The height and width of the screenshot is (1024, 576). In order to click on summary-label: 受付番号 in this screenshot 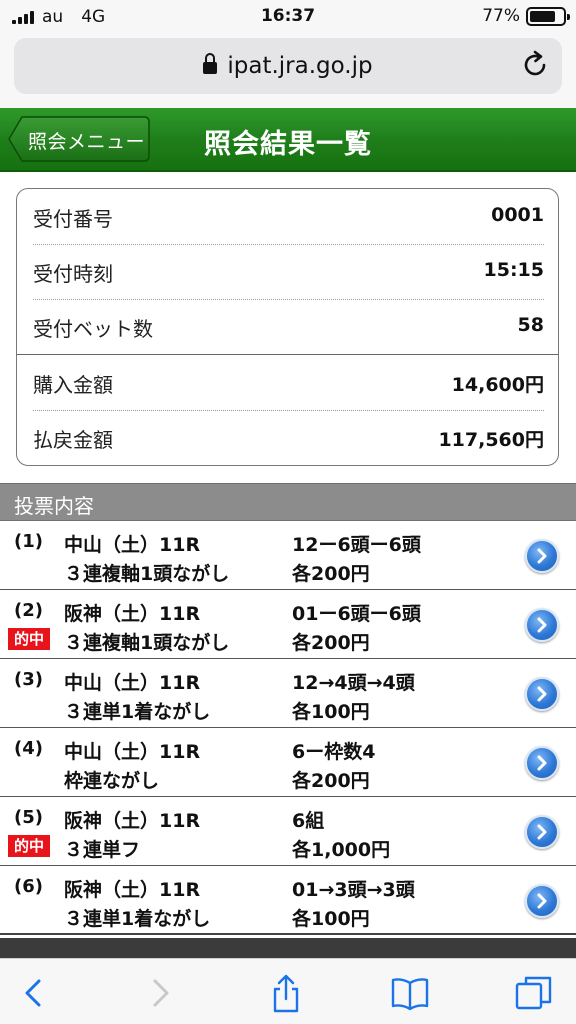, I will do `click(73, 219)`.